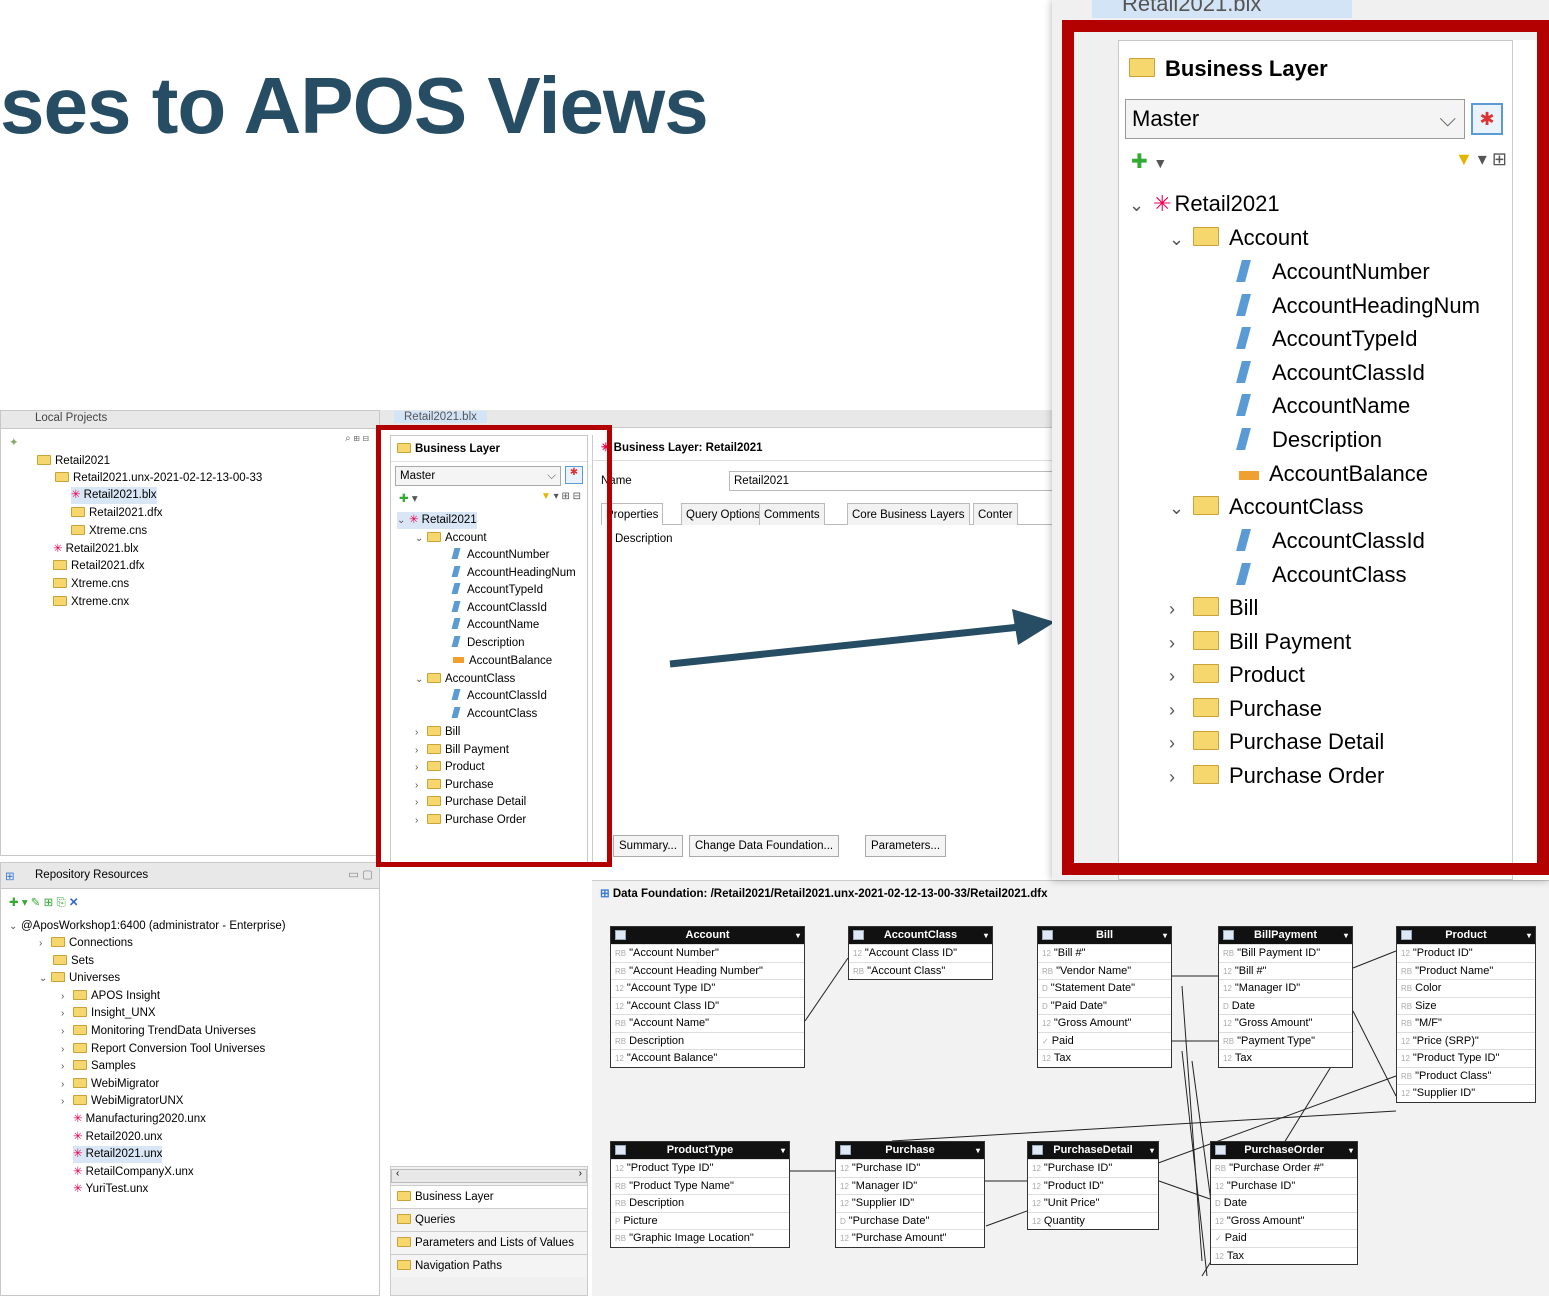  Describe the element at coordinates (723, 514) in the screenshot. I see `tab-1: Query Options` at that location.